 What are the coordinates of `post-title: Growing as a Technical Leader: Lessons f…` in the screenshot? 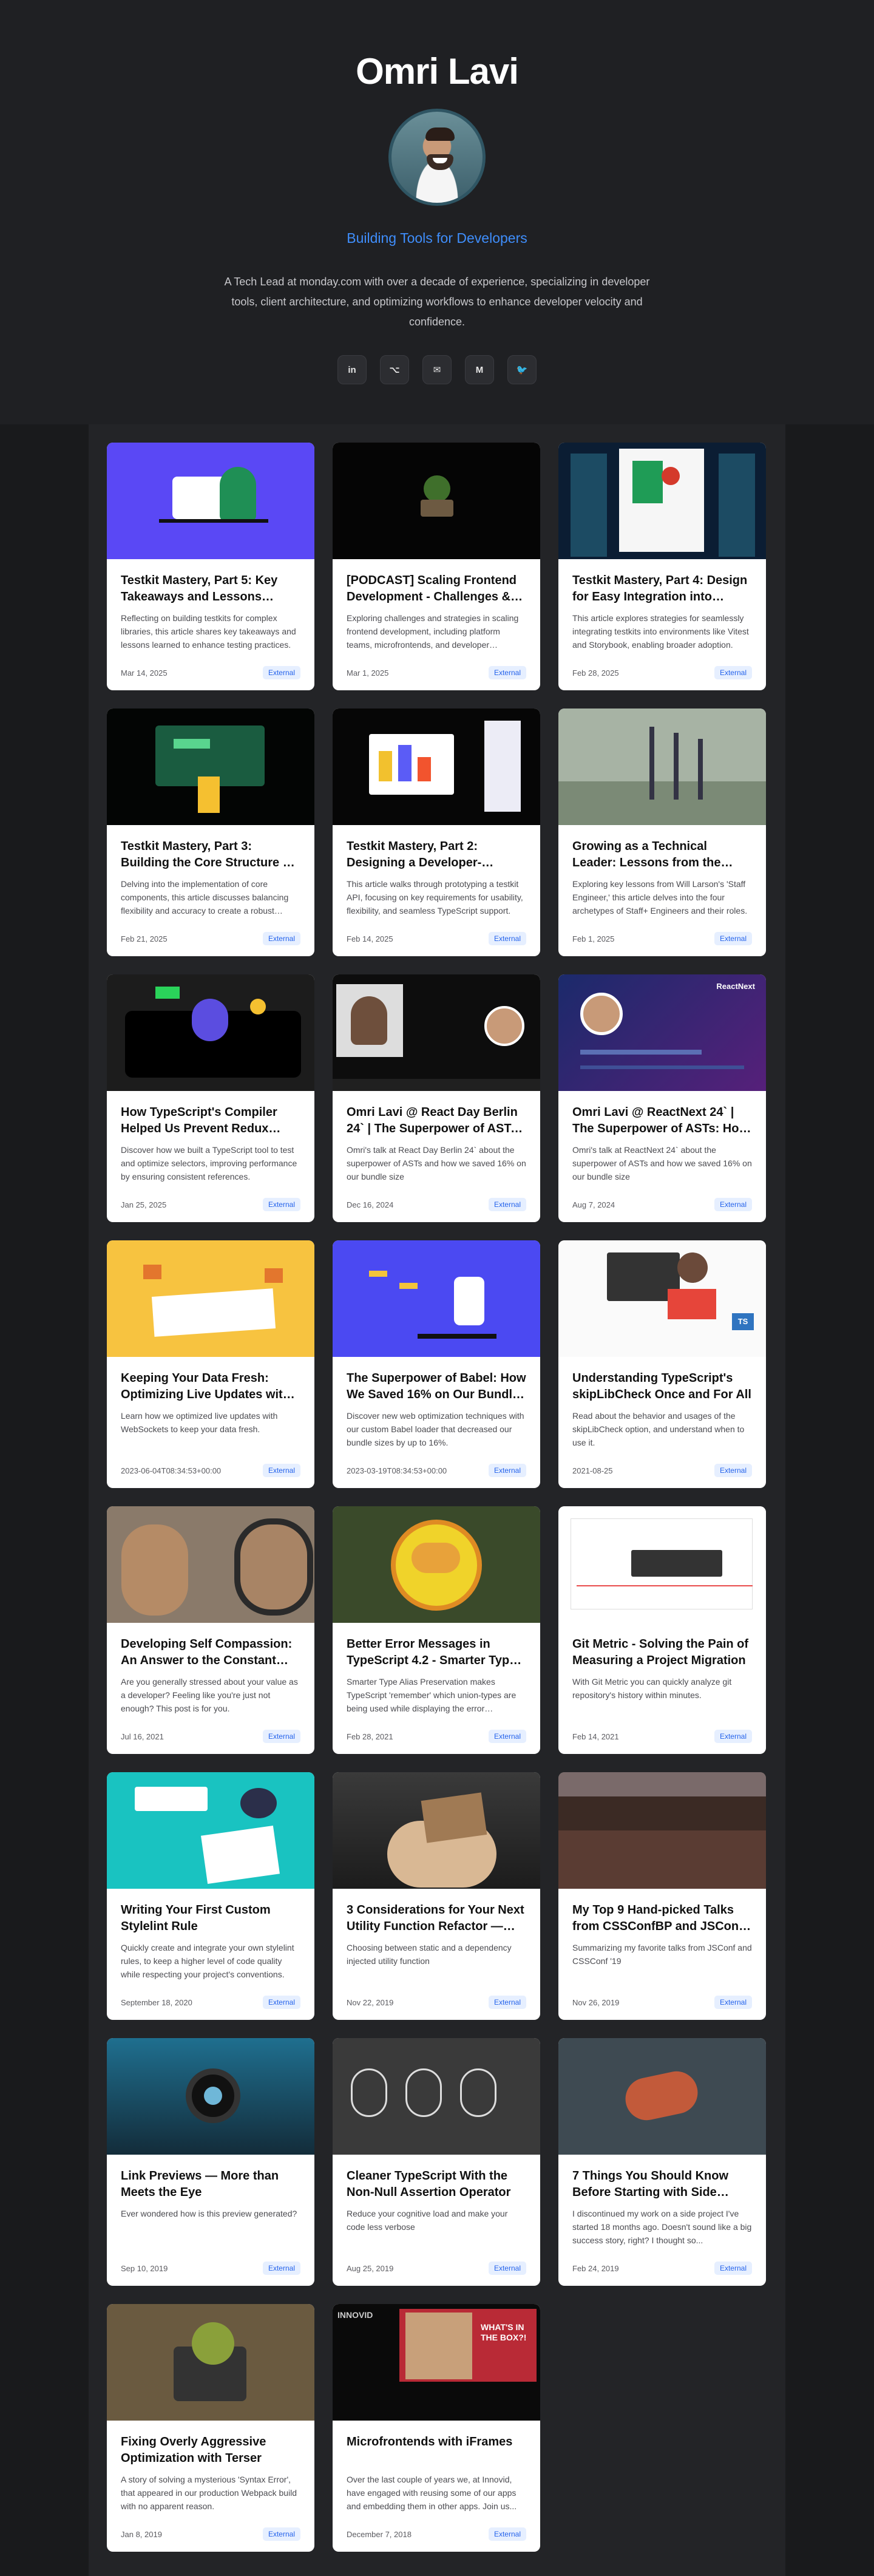 It's located at (662, 854).